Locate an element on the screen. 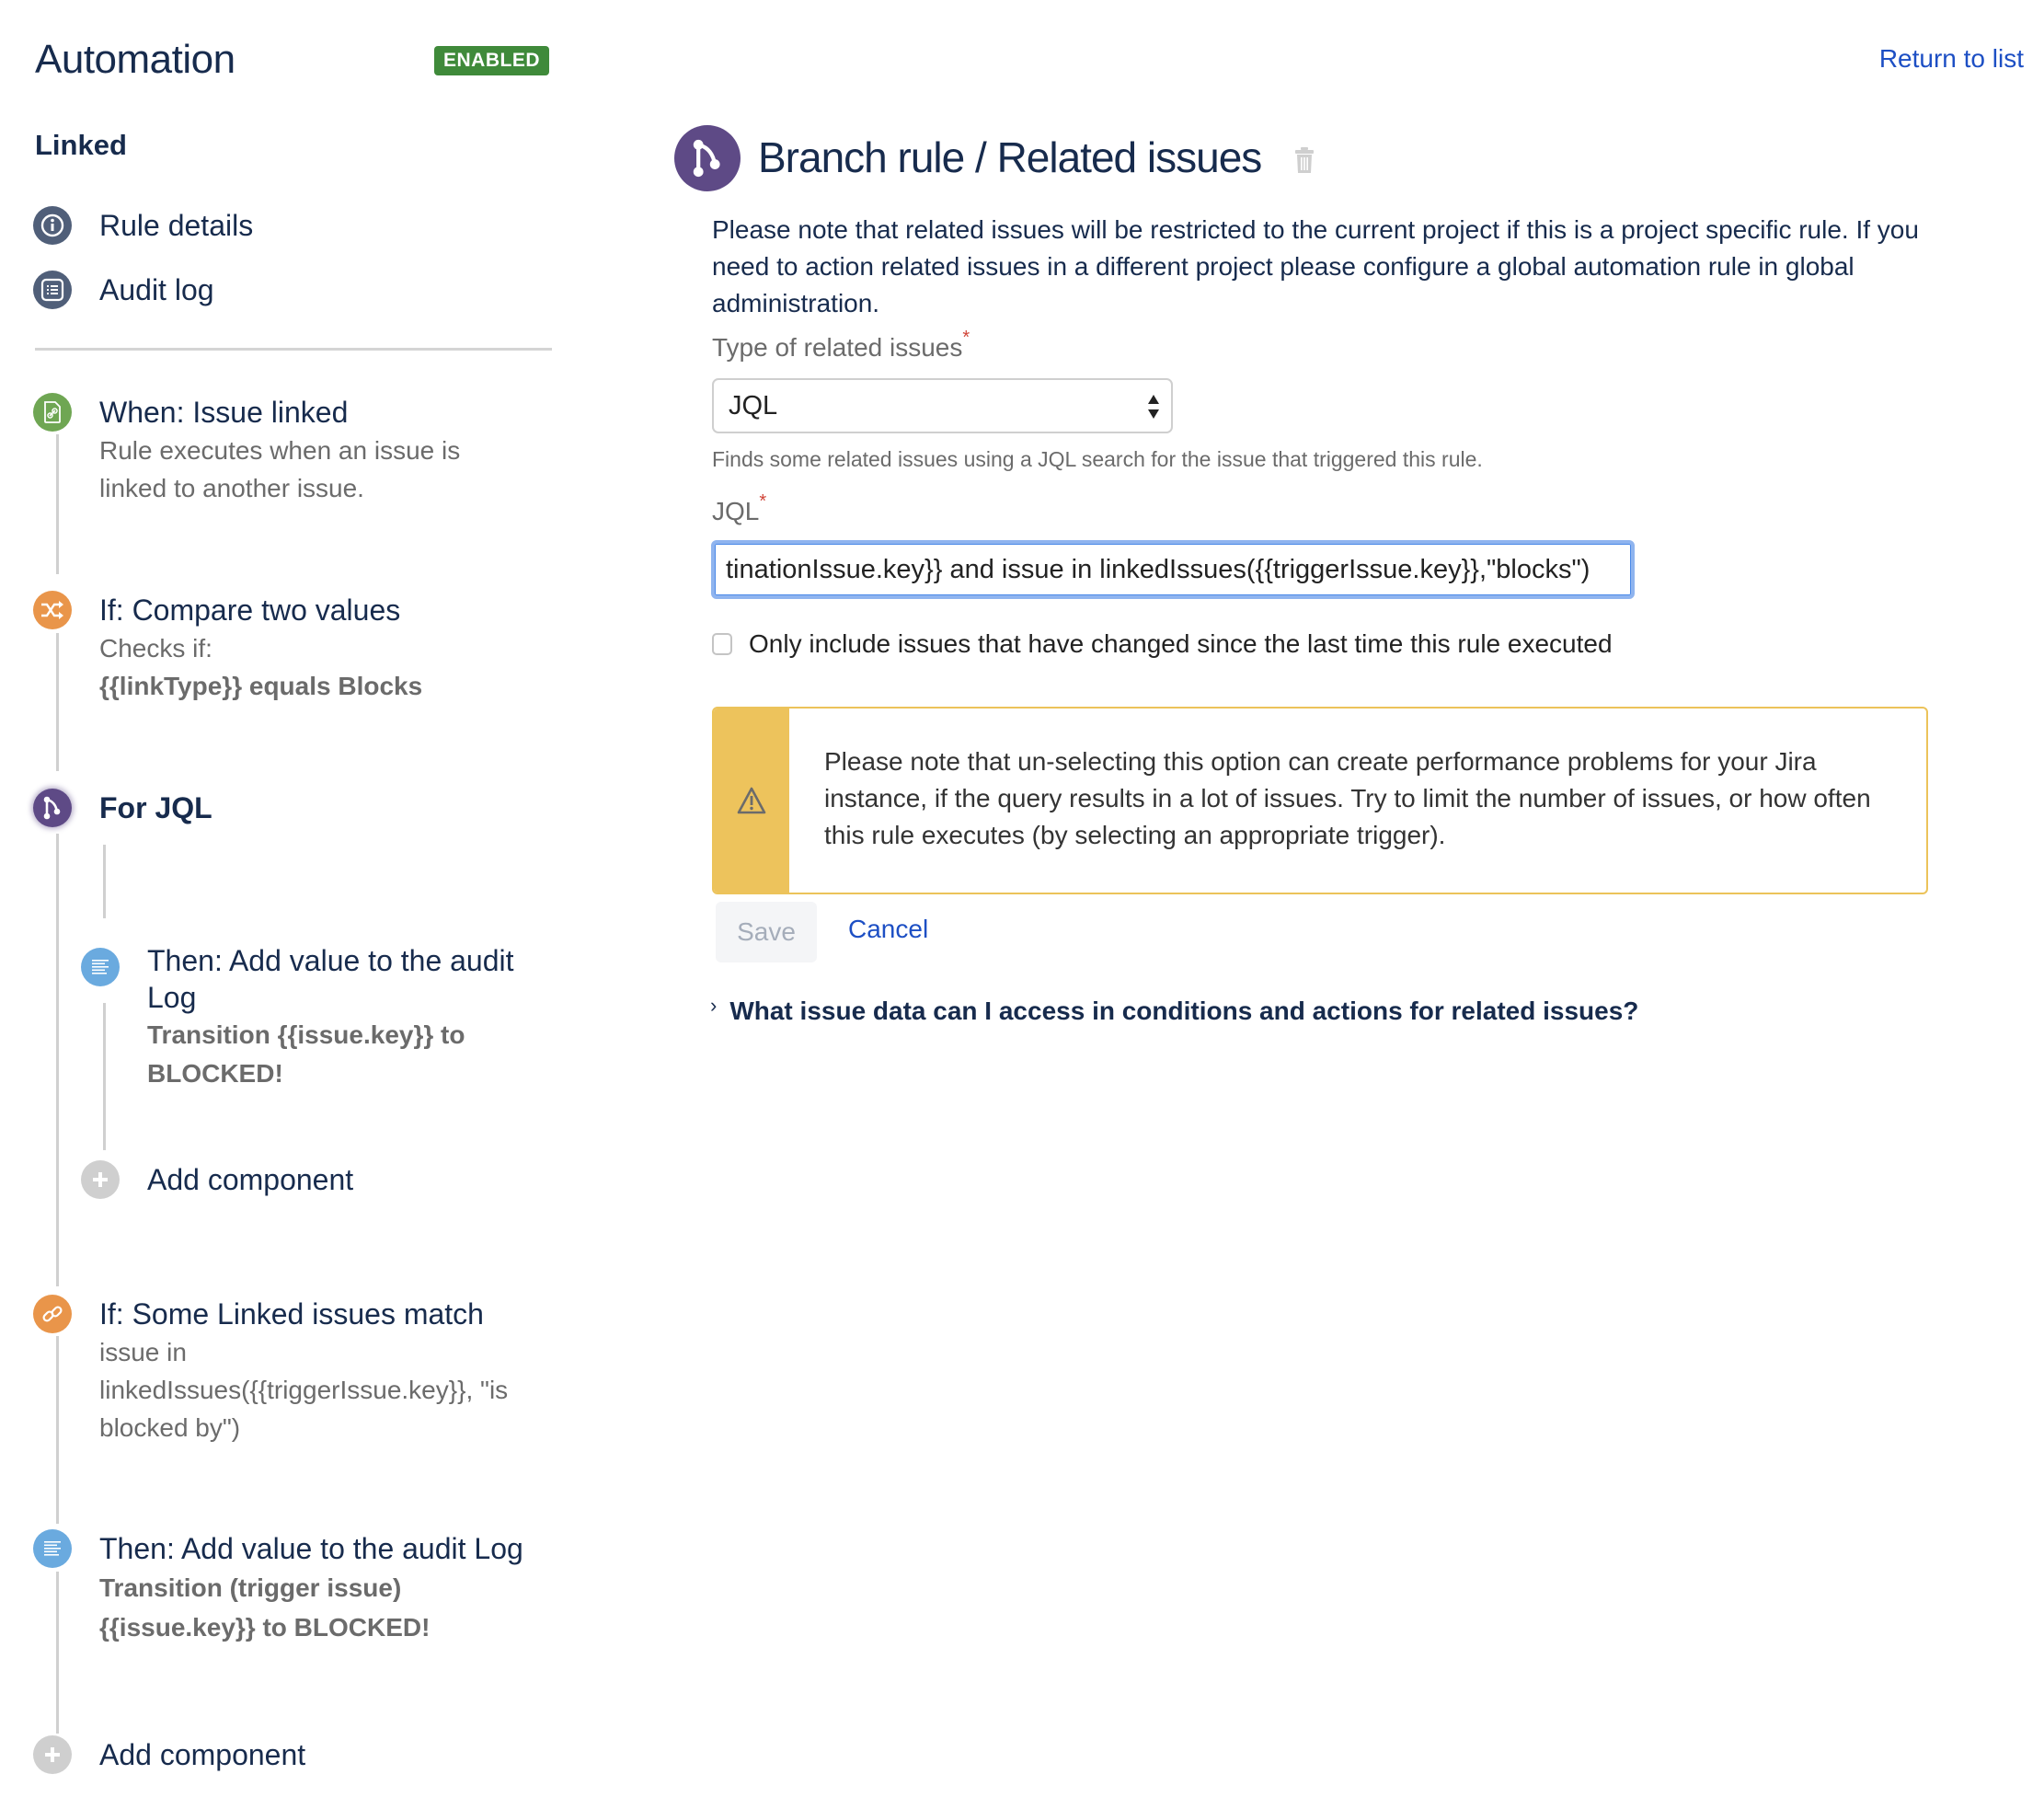 This screenshot has height=1809, width=2044. sidebar-item-label: Audit log is located at coordinates (156, 289).